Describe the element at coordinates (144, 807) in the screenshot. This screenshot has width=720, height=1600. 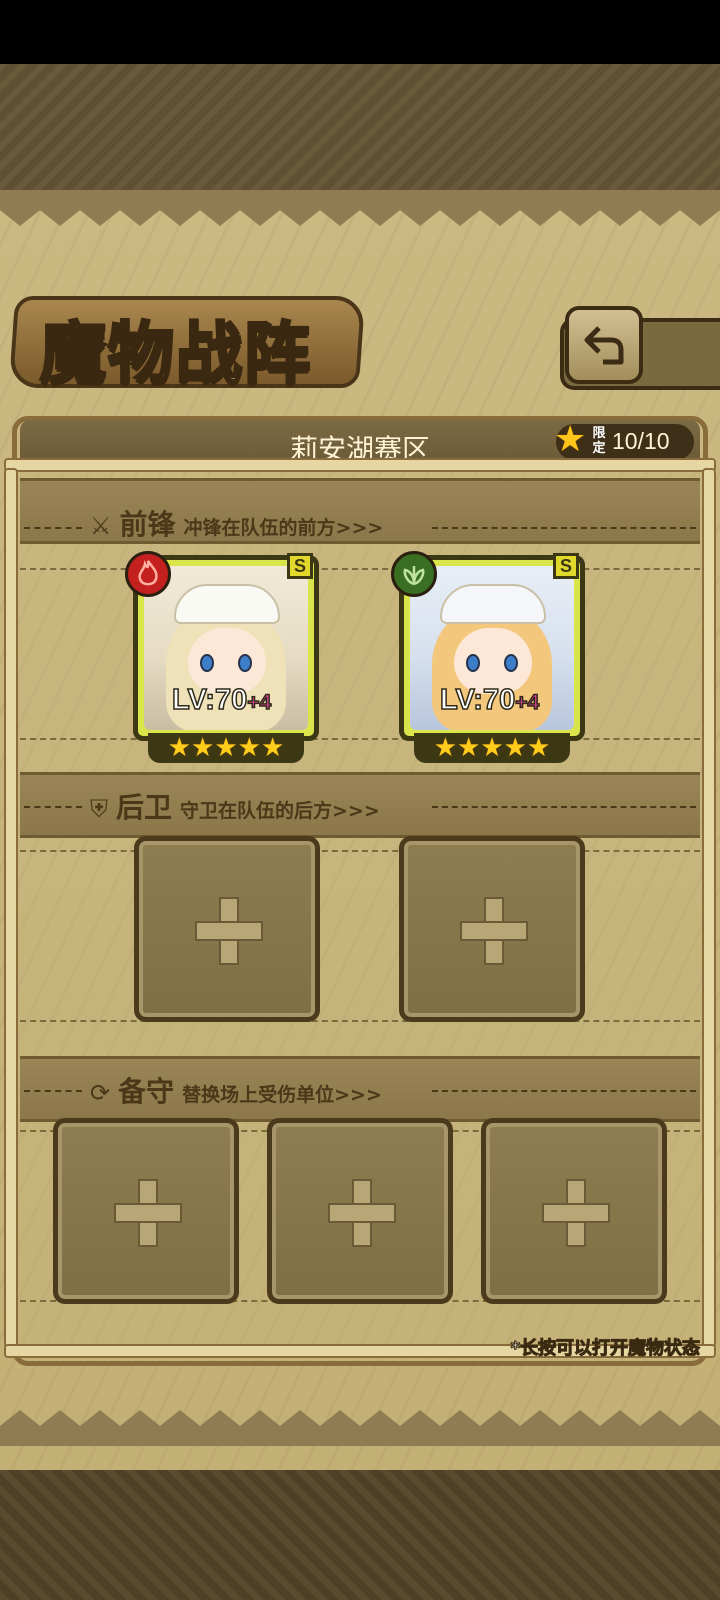
I see `section-name: 后卫` at that location.